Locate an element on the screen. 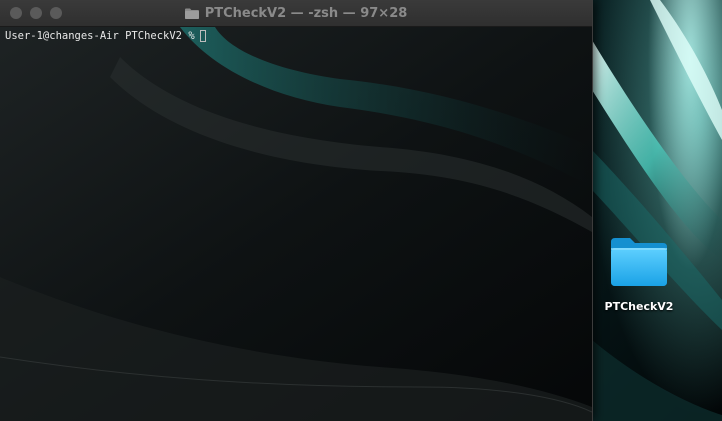  window-title: PTCheckV2 — -zsh — 97×28 is located at coordinates (306, 13).